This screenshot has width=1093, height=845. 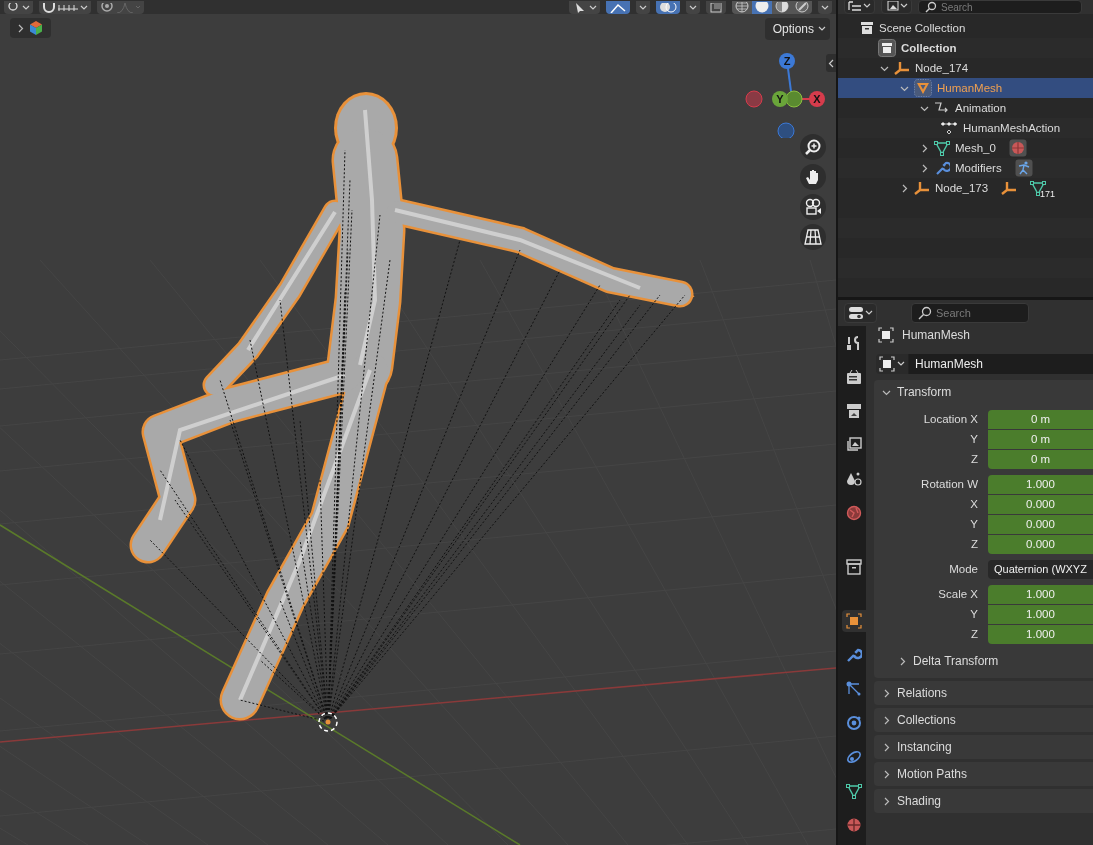 I want to click on field-label: Y, so click(x=973, y=524).